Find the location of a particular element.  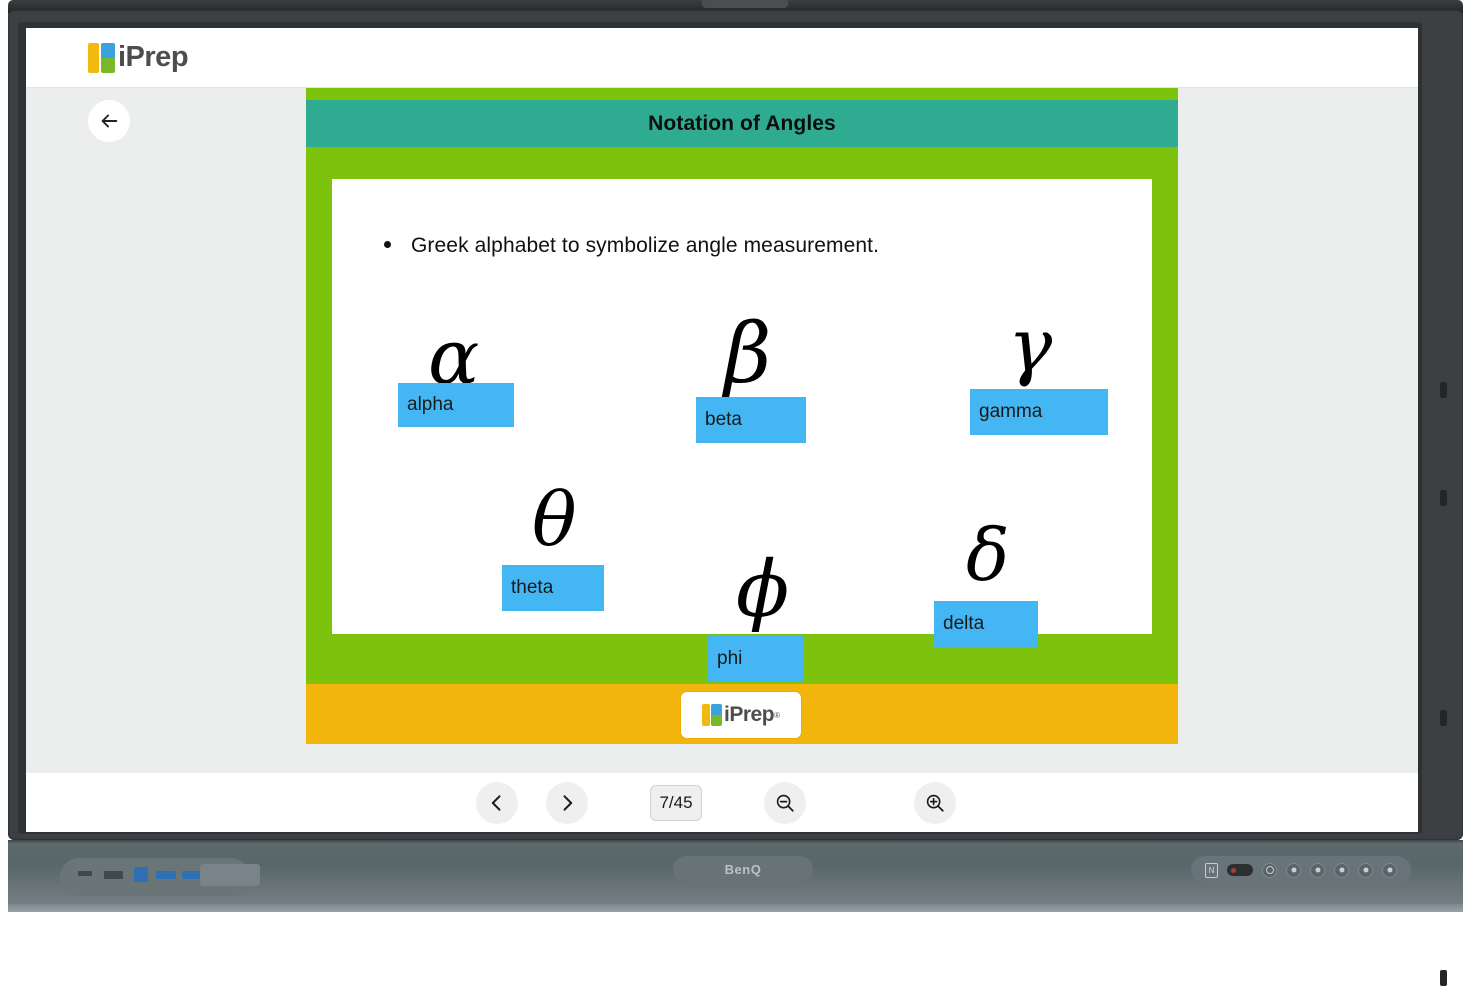

chevron-right-icon is located at coordinates (568, 802).